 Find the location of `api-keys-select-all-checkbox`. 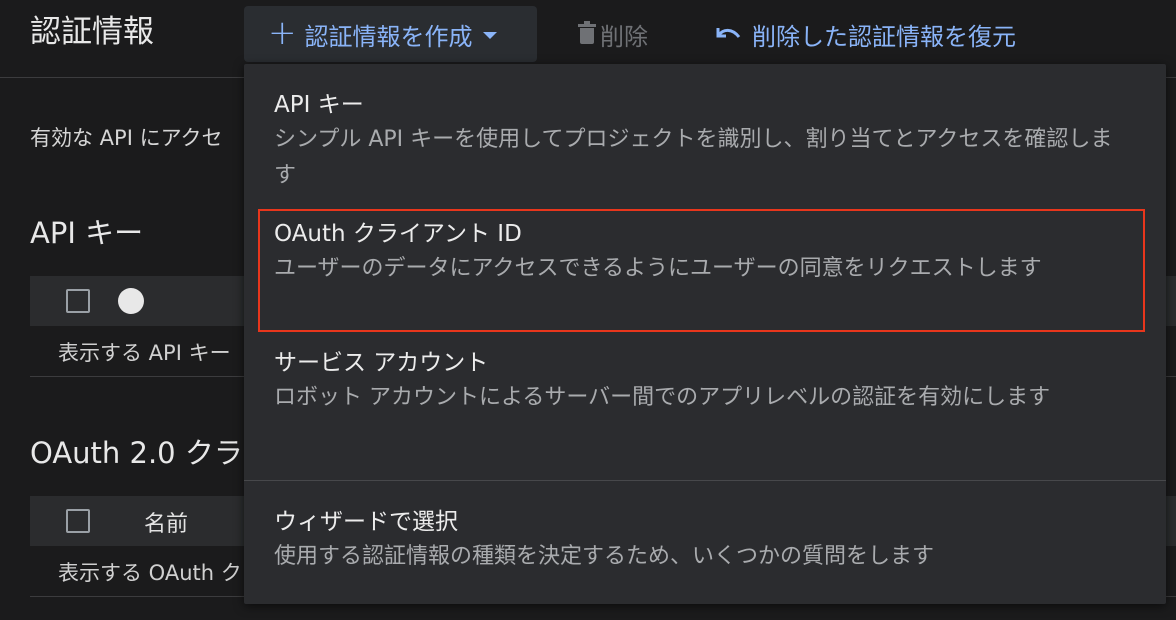

api-keys-select-all-checkbox is located at coordinates (78, 301).